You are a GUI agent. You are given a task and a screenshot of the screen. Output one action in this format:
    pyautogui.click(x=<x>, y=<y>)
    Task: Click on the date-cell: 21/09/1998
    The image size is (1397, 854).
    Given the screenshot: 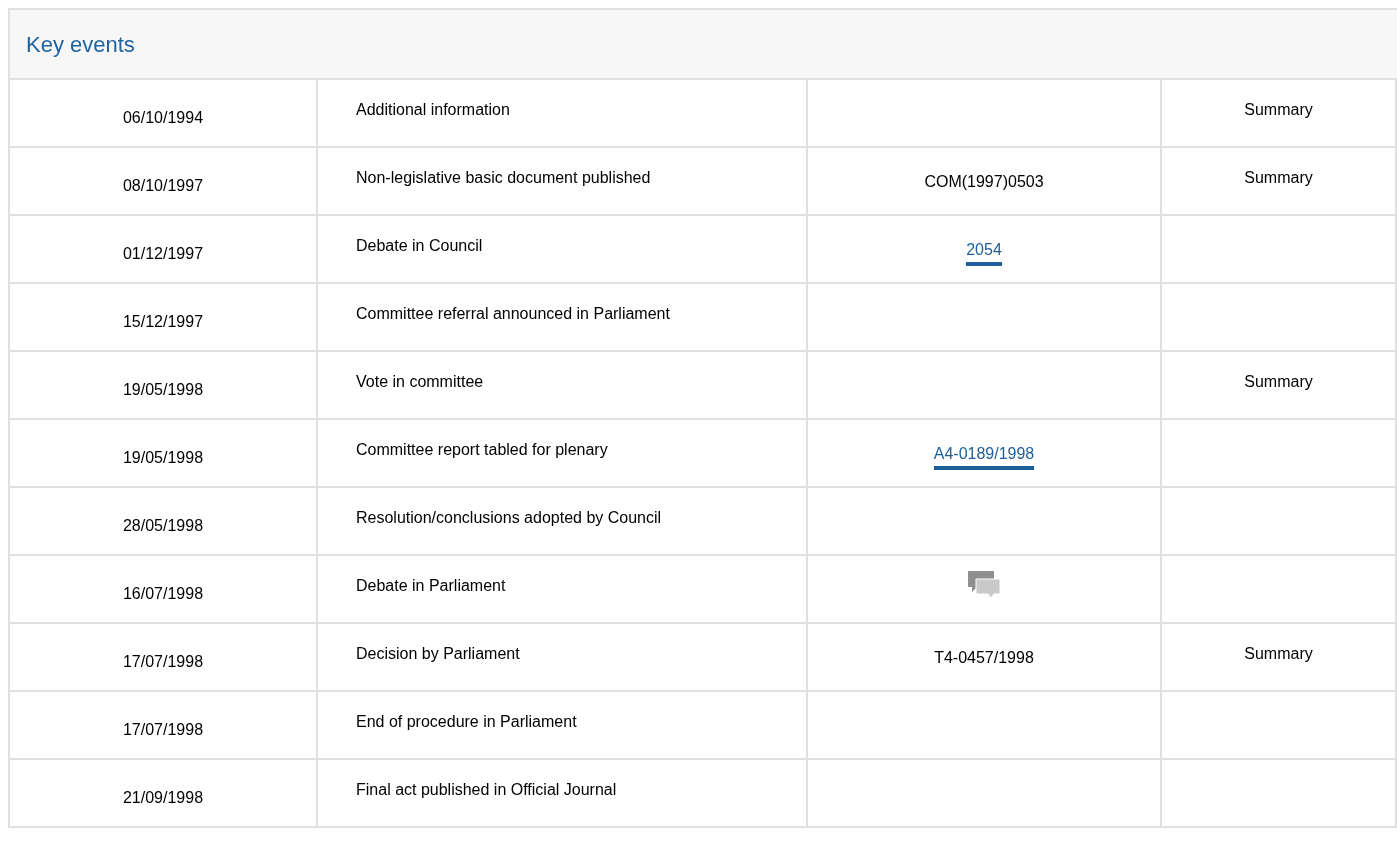 What is the action you would take?
    pyautogui.click(x=164, y=794)
    